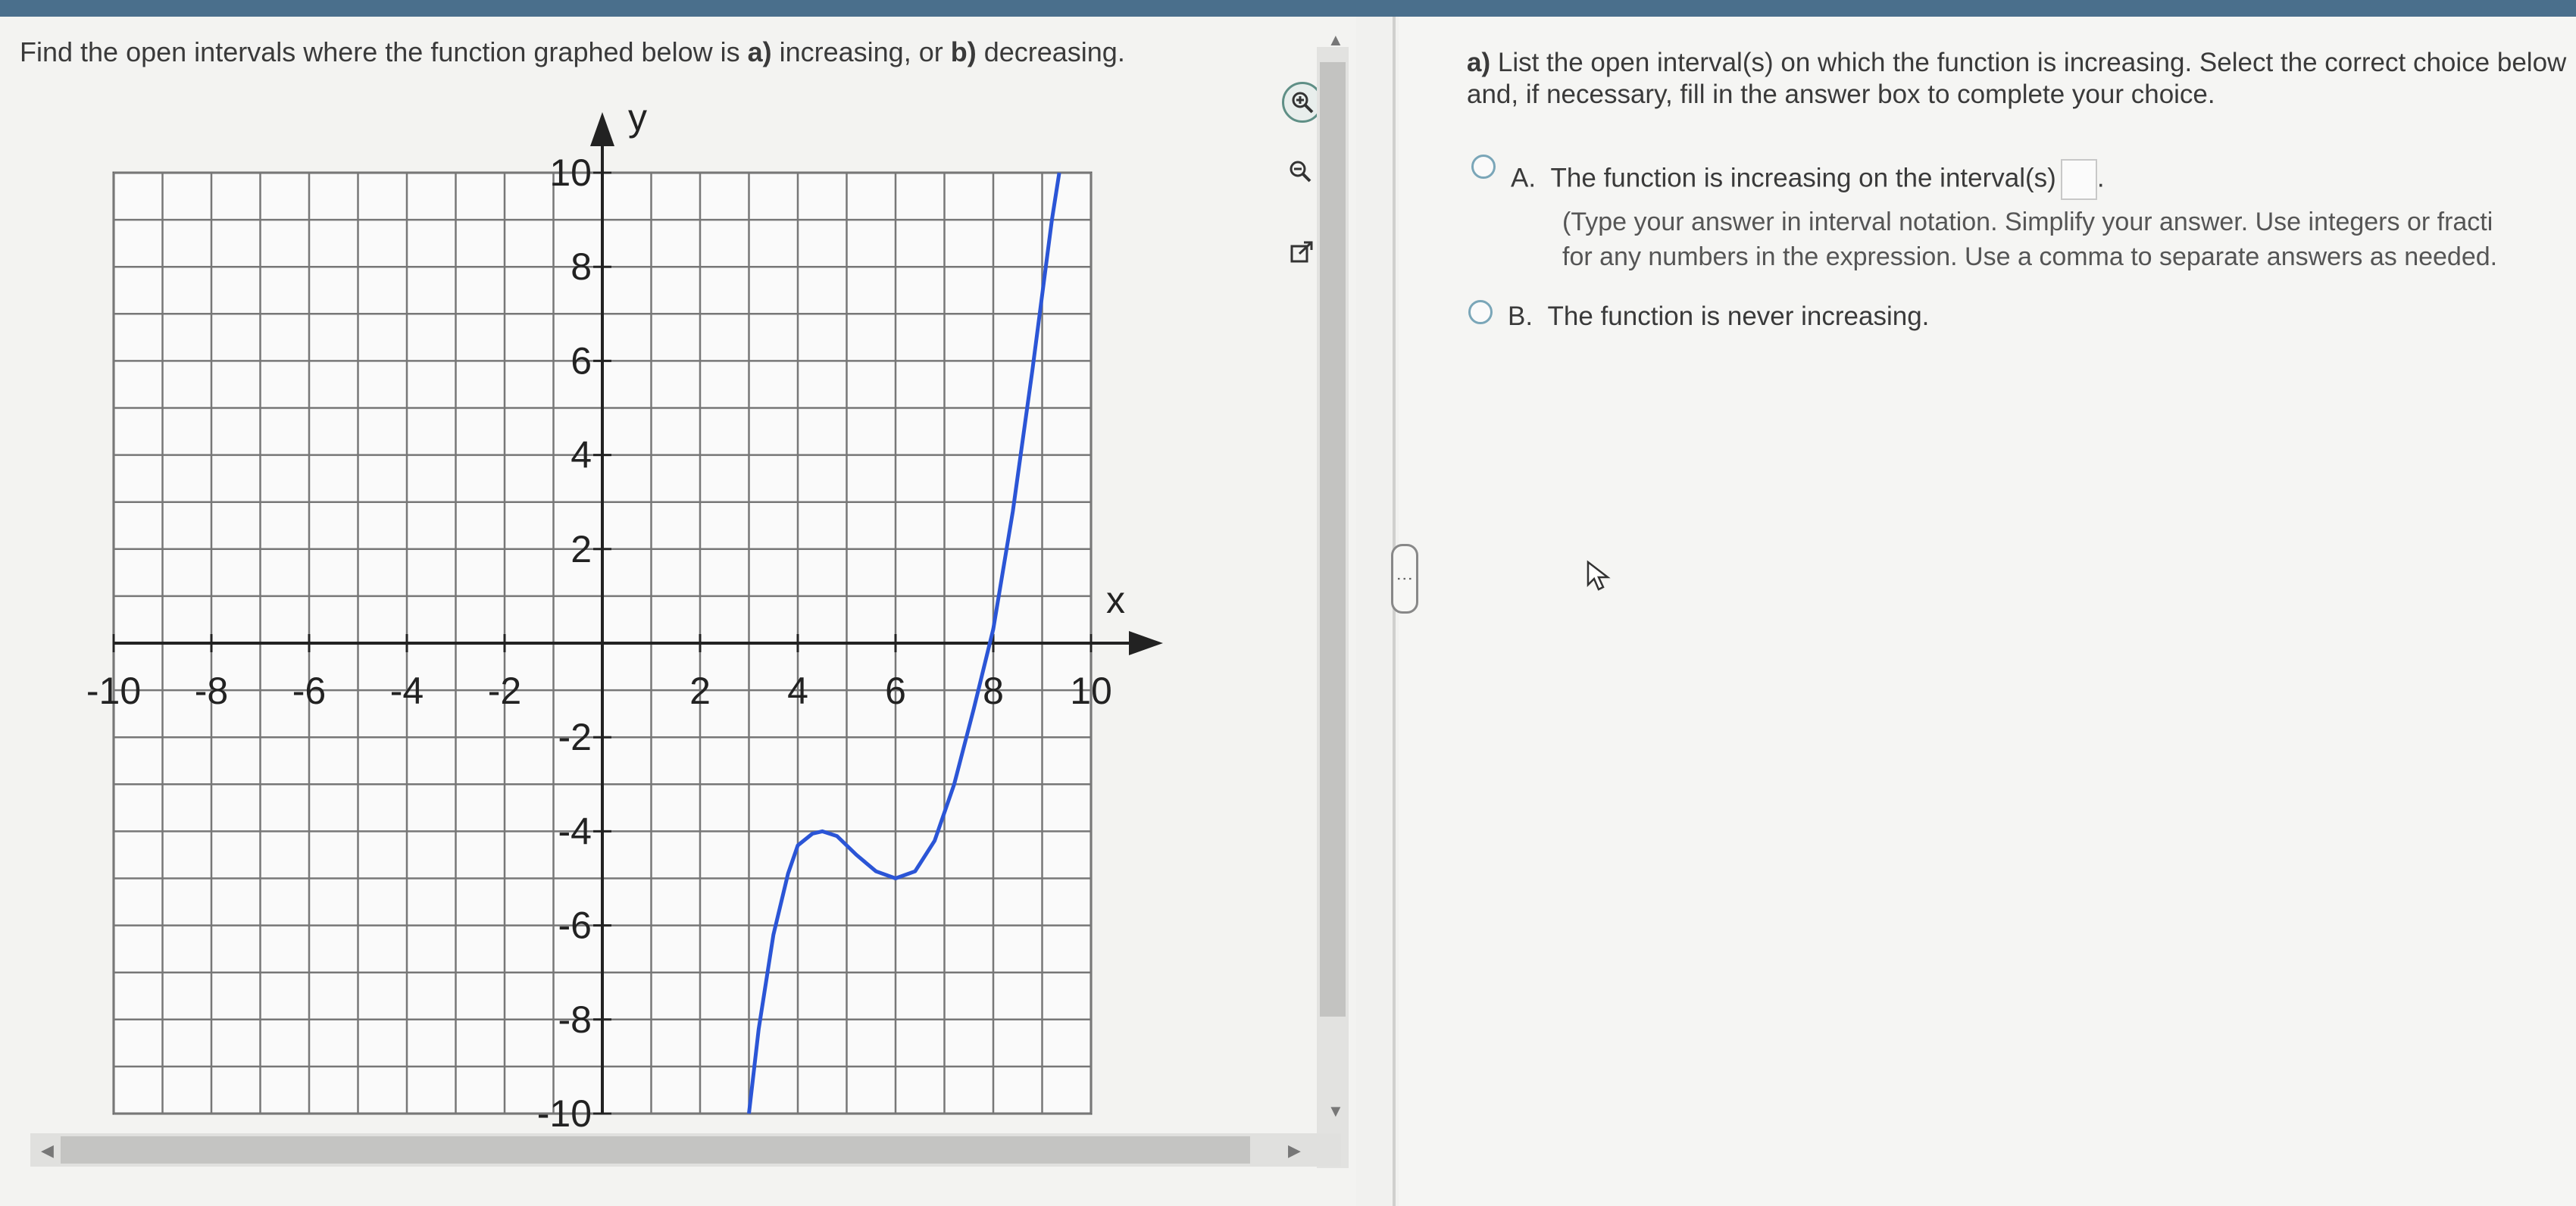  Describe the element at coordinates (861, 51) in the screenshot. I see `question-mid: increasing, or` at that location.